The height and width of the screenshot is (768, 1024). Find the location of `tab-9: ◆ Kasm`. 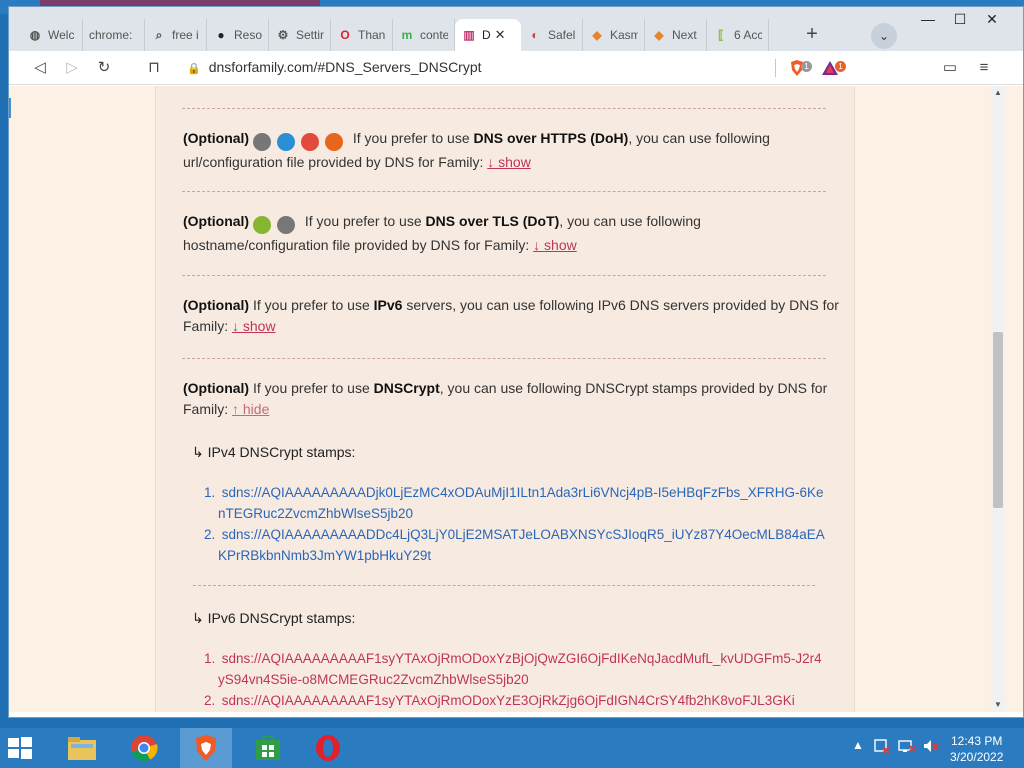

tab-9: ◆ Kasm is located at coordinates (614, 35).